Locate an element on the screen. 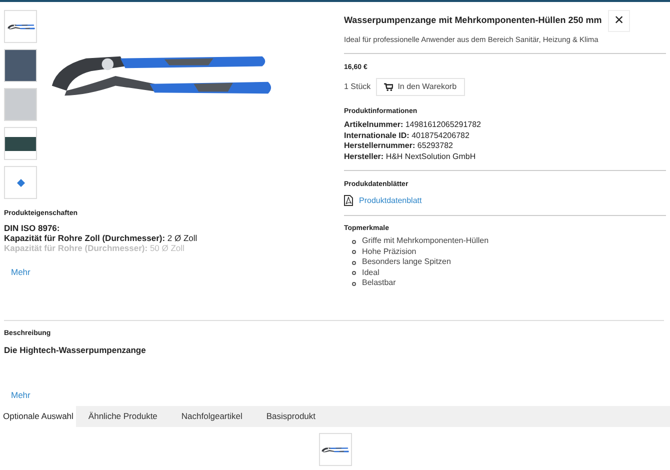 The image size is (670, 470). logo-thumbnail is located at coordinates (20, 182).